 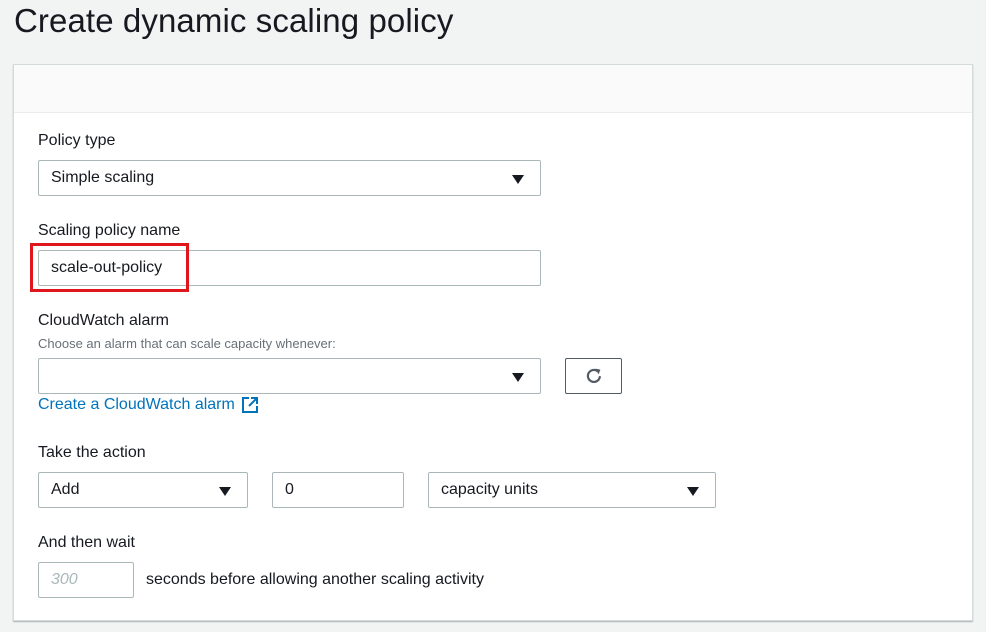 What do you see at coordinates (338, 490) in the screenshot?
I see `action-amount-input` at bounding box center [338, 490].